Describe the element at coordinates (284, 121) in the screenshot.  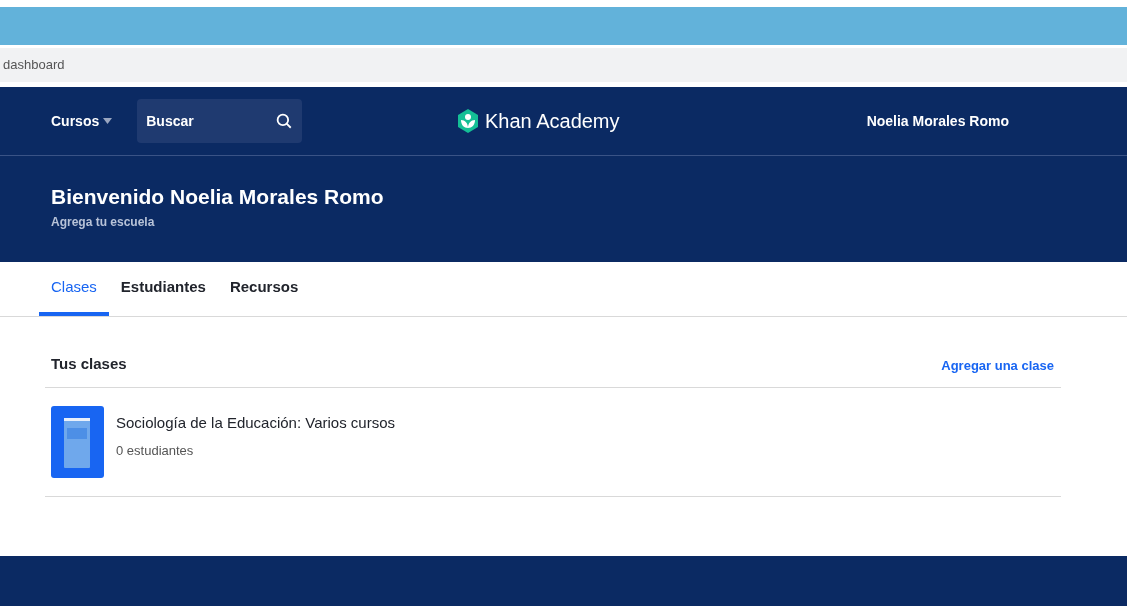
I see `search-icon` at that location.